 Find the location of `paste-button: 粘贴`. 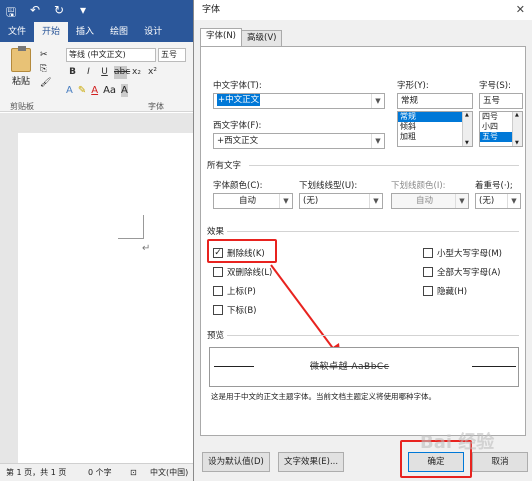

paste-button: 粘贴 is located at coordinates (21, 66).